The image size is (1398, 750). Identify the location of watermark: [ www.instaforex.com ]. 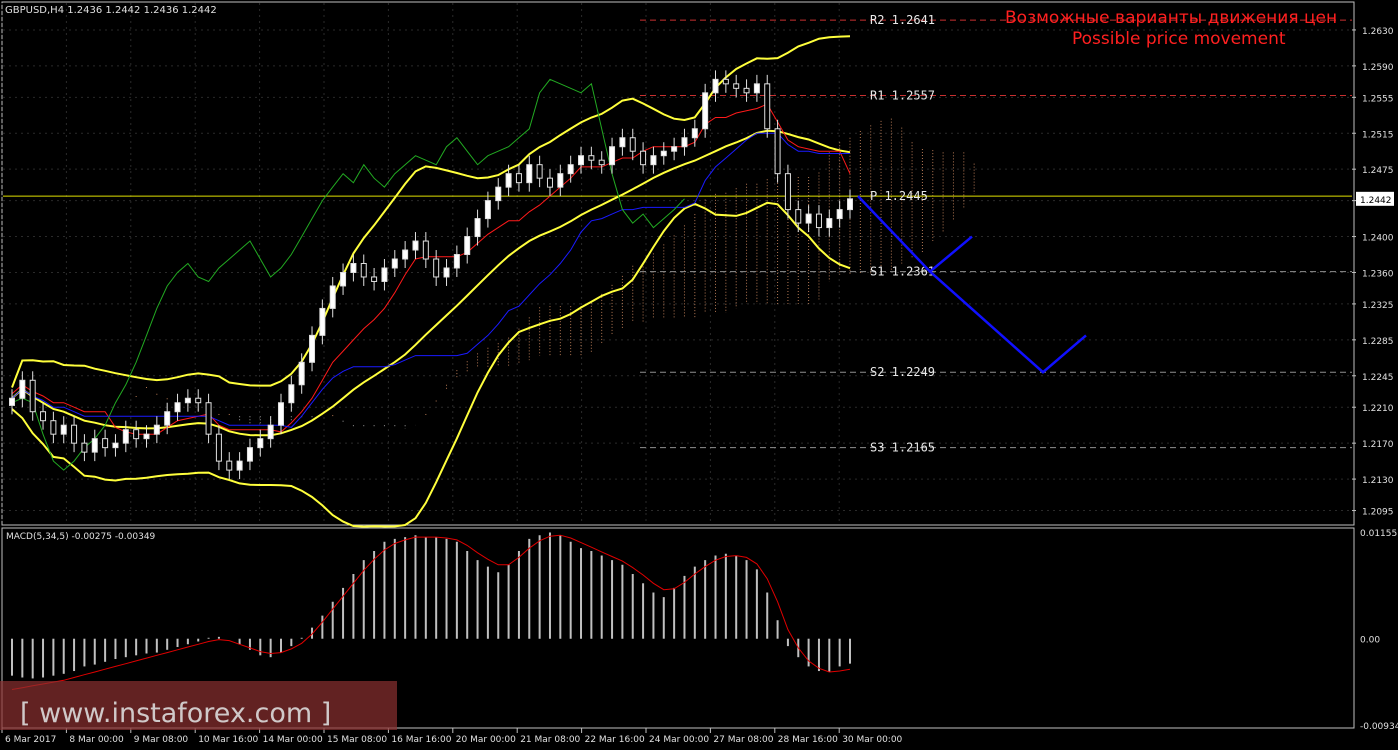
(198, 705).